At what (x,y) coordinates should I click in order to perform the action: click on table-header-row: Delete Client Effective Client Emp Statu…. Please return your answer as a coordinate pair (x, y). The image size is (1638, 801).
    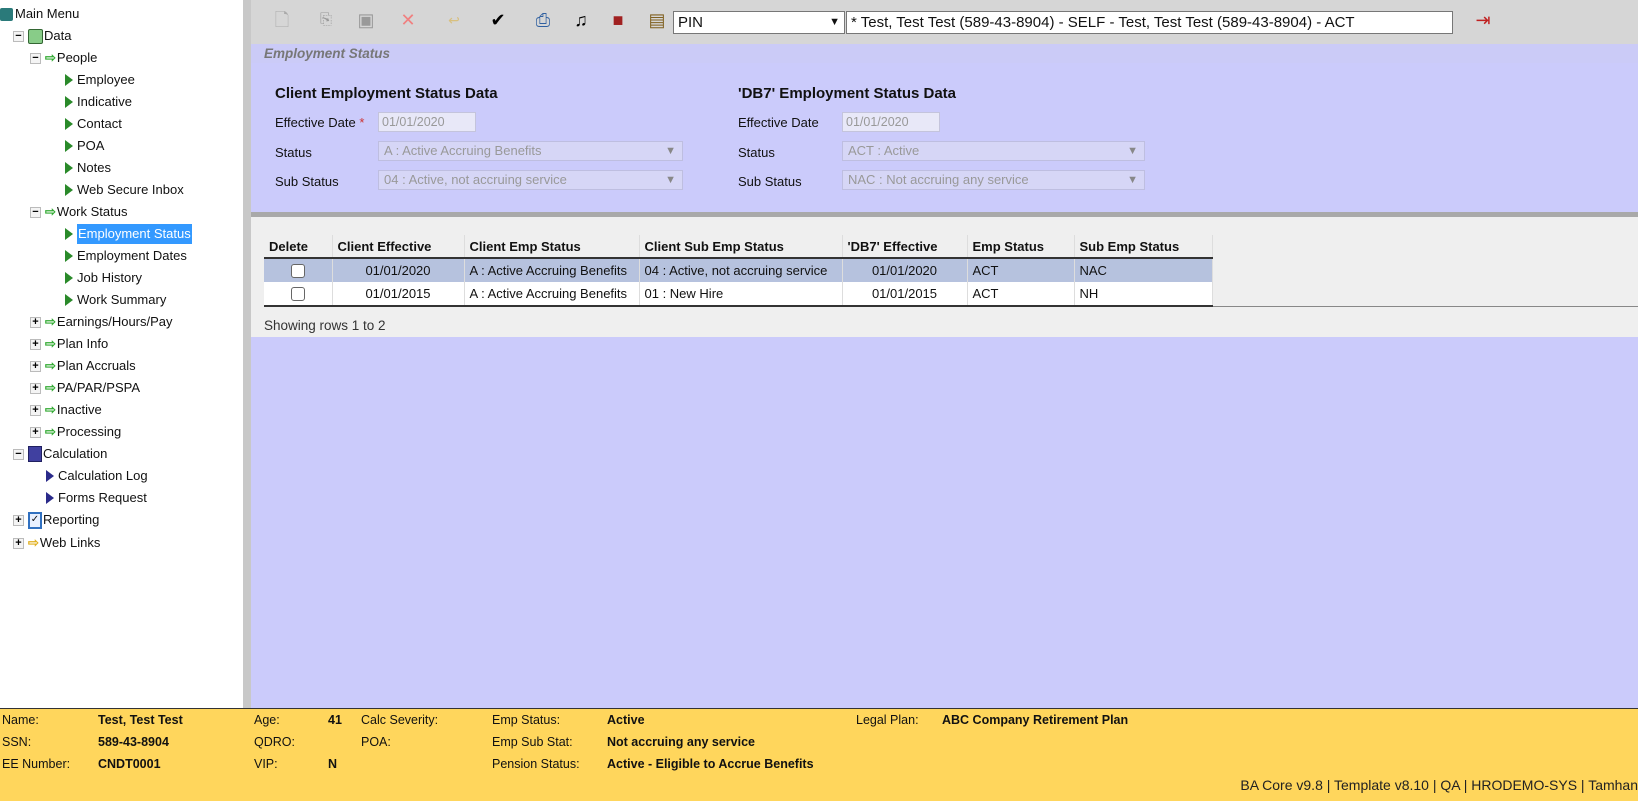
    Looking at the image, I should click on (738, 247).